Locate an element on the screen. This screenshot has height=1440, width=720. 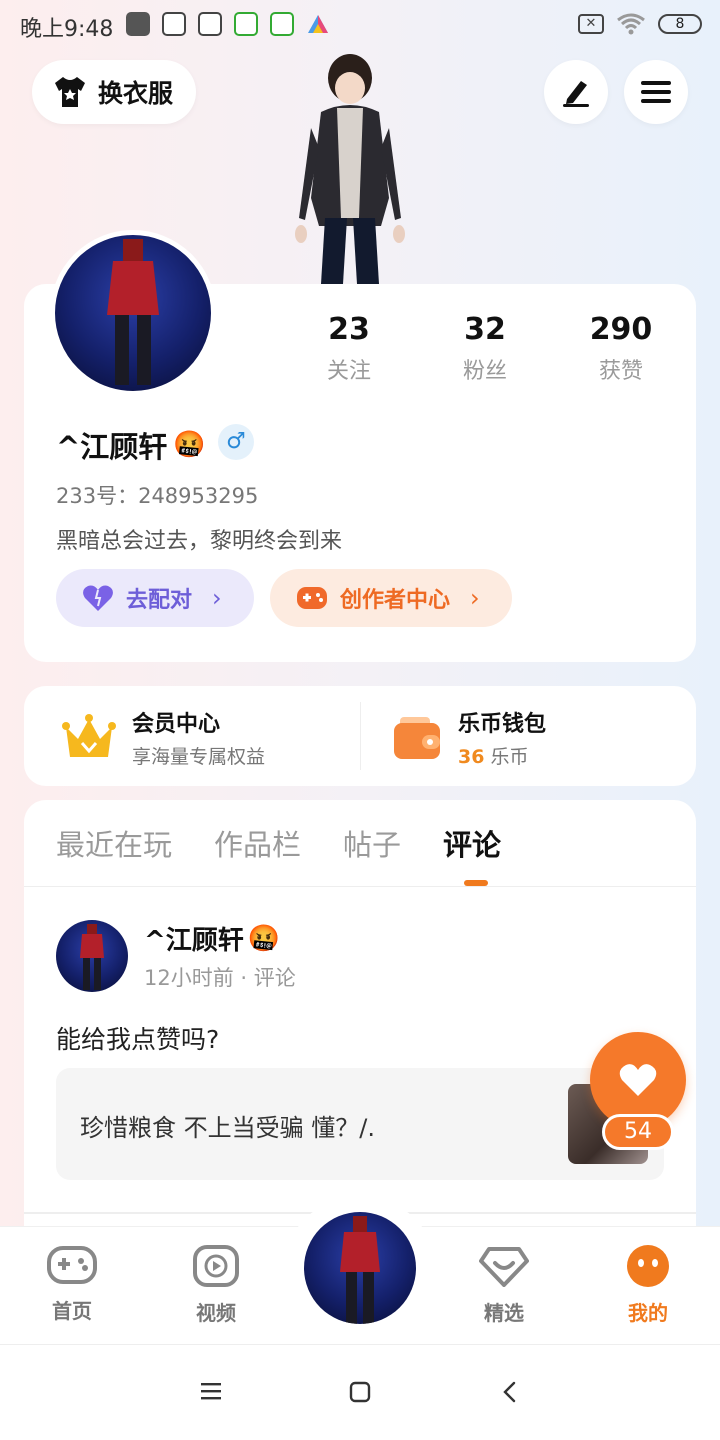
crown-icon is located at coordinates (89, 735).